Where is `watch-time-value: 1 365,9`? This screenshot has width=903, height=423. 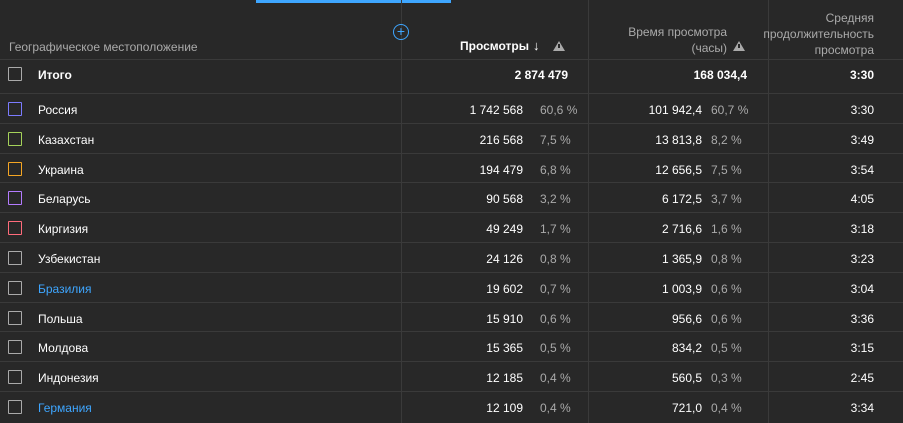 watch-time-value: 1 365,9 is located at coordinates (681, 259).